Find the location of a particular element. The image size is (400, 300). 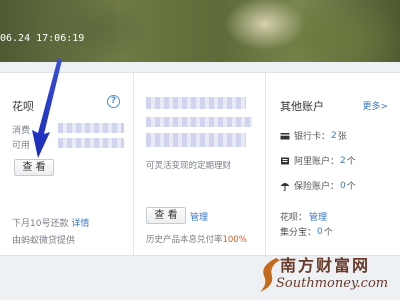

bank-card-label: 银行卡： is located at coordinates (312, 137).